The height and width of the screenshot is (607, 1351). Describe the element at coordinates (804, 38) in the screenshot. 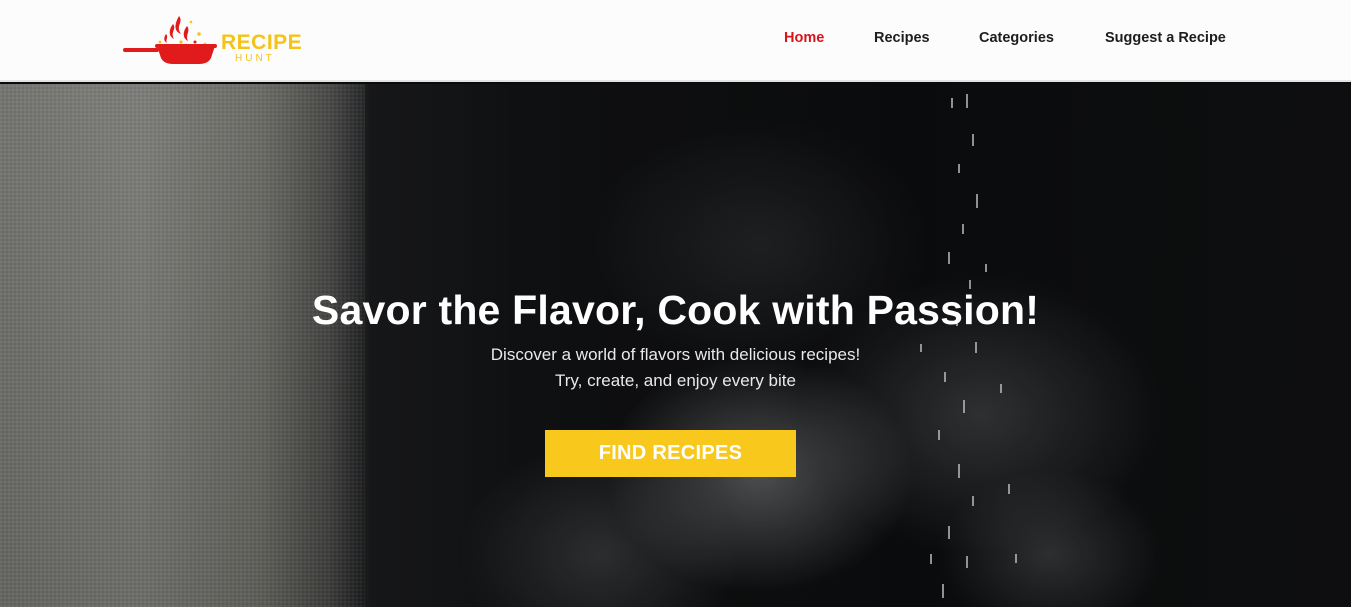

I see `nav-item-home: Home` at that location.